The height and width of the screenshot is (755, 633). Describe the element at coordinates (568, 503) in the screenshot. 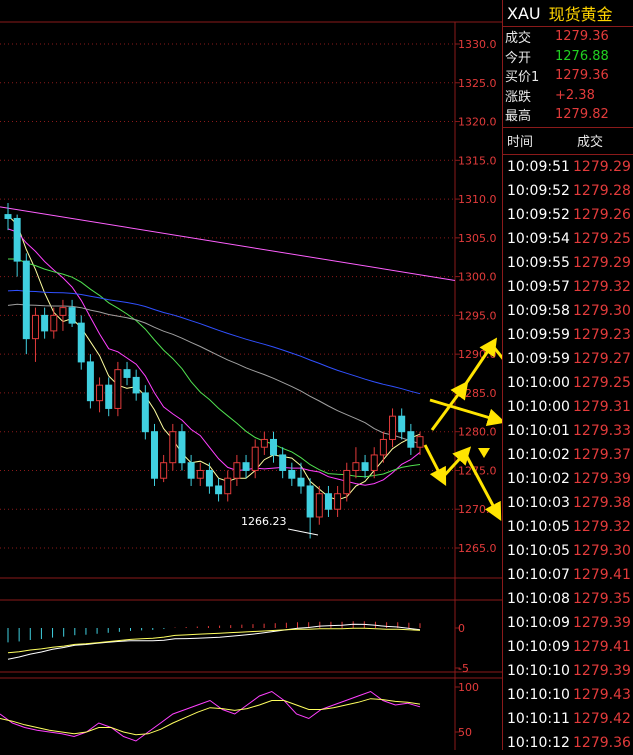

I see `tick-row: 10:10:03 1279.38` at that location.